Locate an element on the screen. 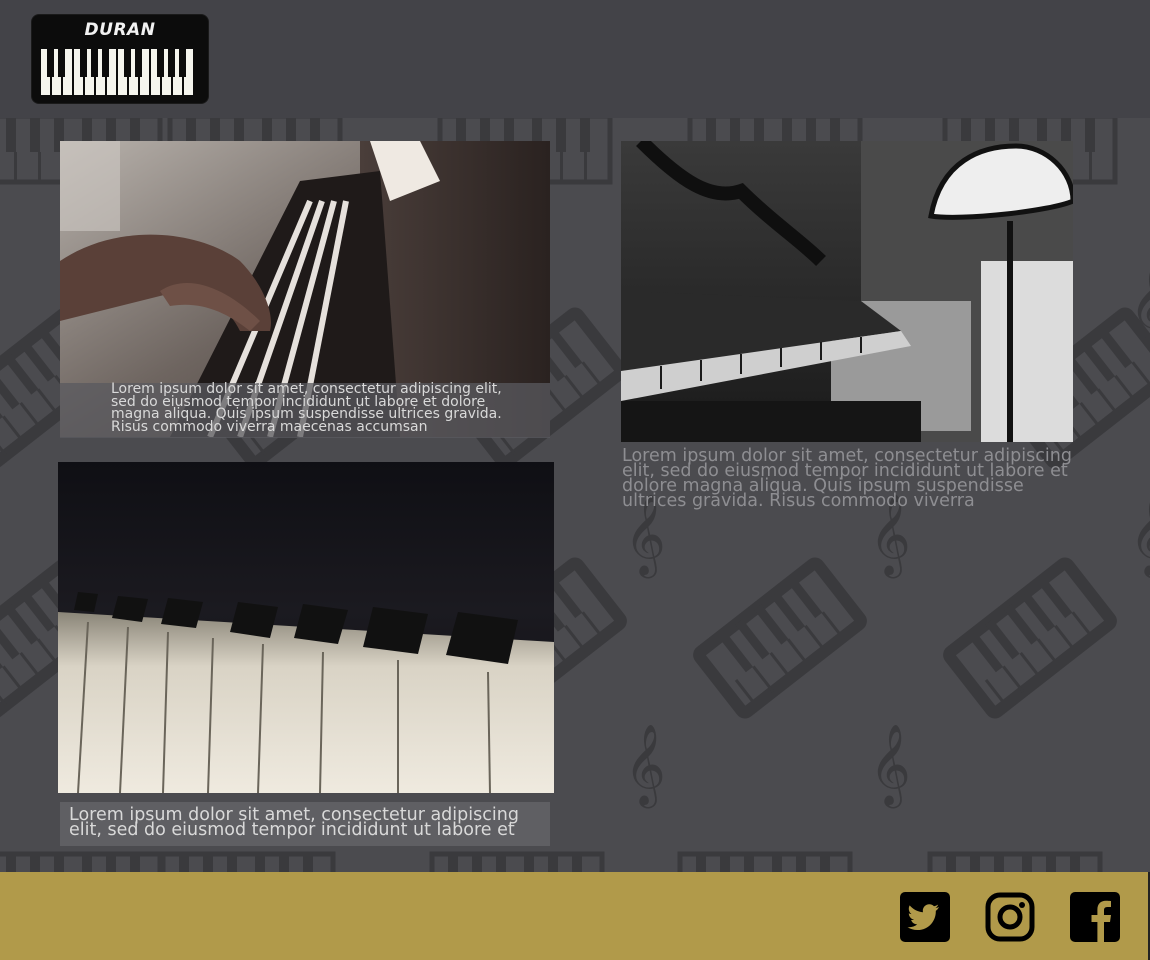 The height and width of the screenshot is (960, 1150). instagram-icon is located at coordinates (1010, 917).